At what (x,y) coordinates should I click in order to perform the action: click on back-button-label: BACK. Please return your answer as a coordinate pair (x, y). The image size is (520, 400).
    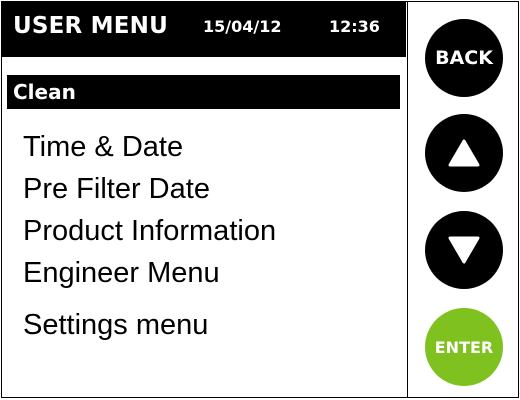
    Looking at the image, I should click on (464, 58).